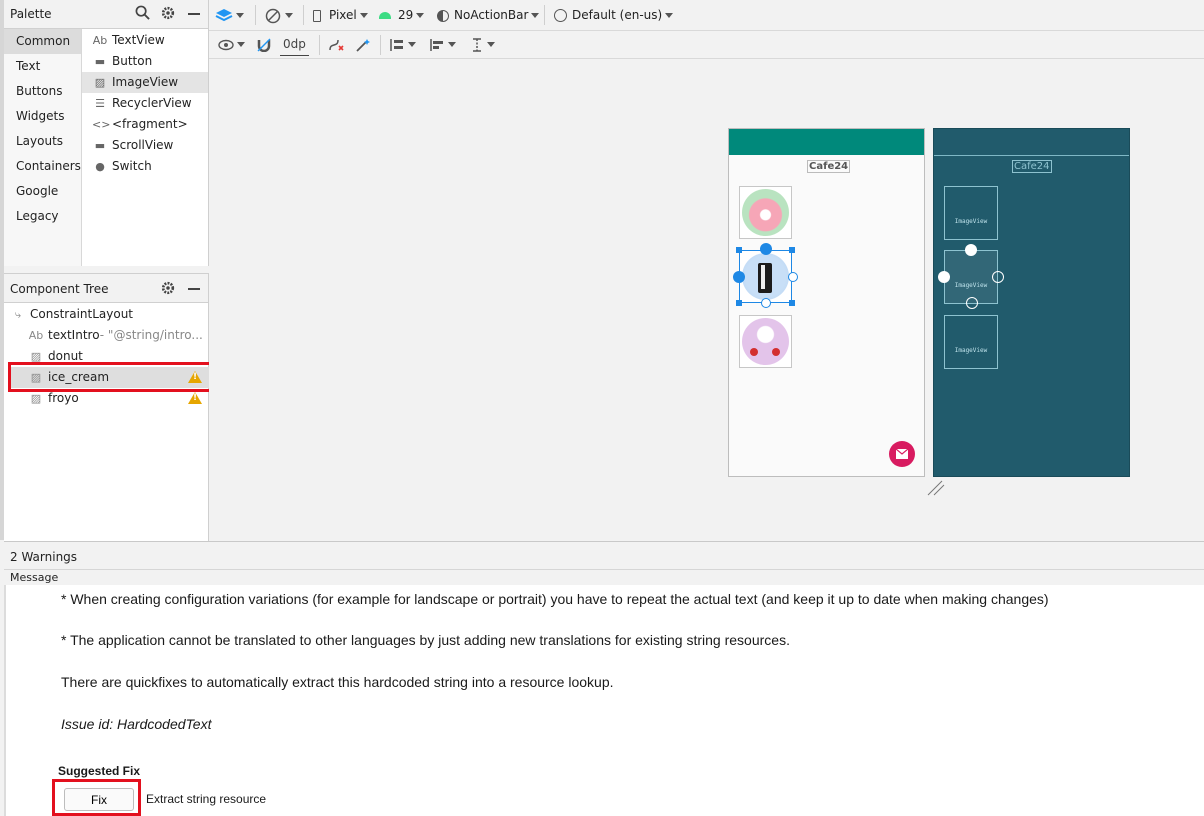 Image resolution: width=1204 pixels, height=816 pixels. What do you see at coordinates (100, 82) in the screenshot?
I see `image-icon: ▨` at bounding box center [100, 82].